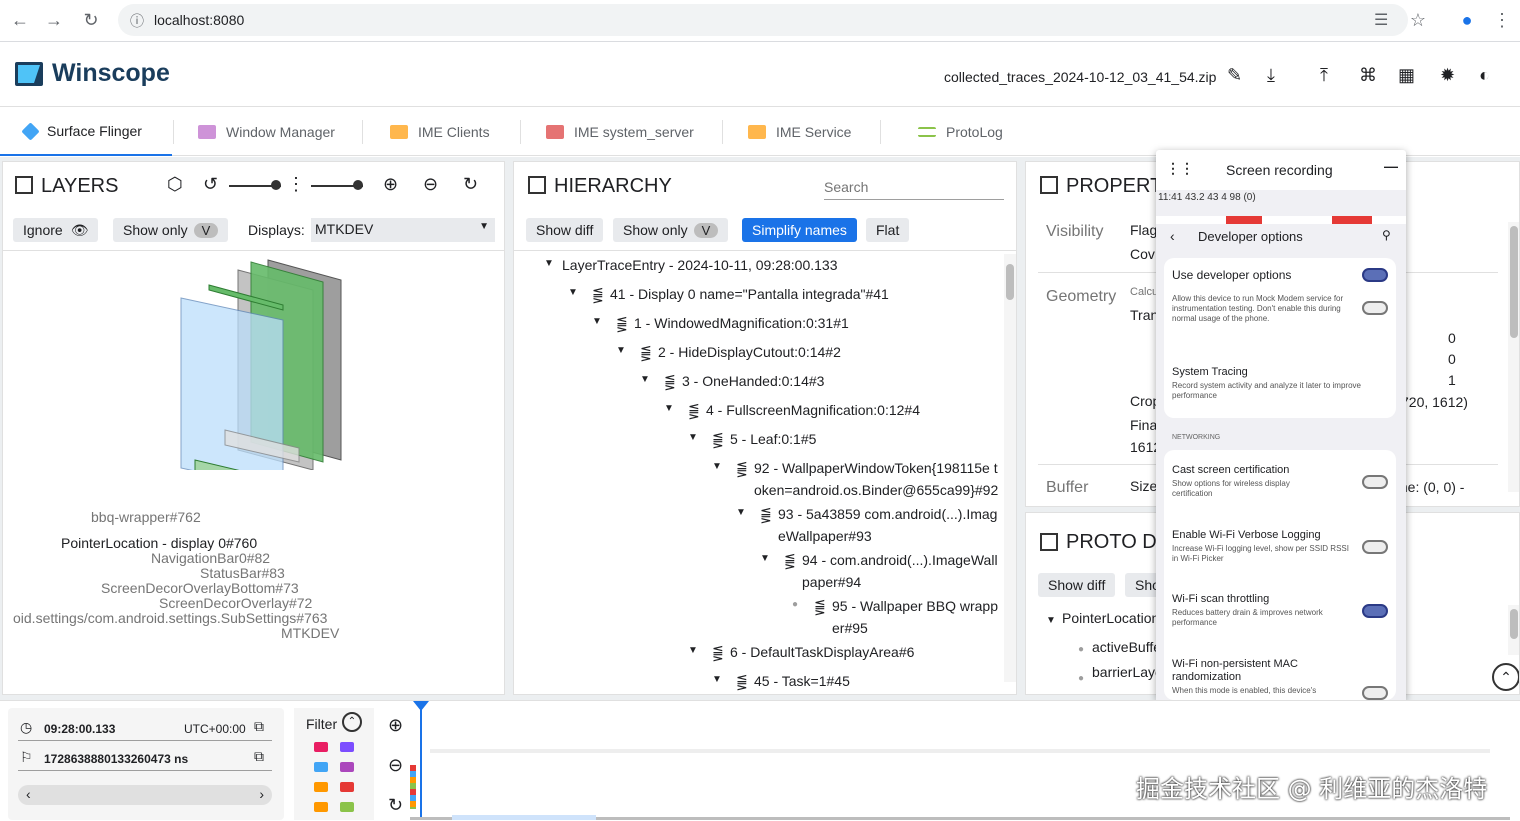 The image size is (1520, 821). Describe the element at coordinates (440, 132) in the screenshot. I see `tab-ime-clients: IME Clients` at that location.